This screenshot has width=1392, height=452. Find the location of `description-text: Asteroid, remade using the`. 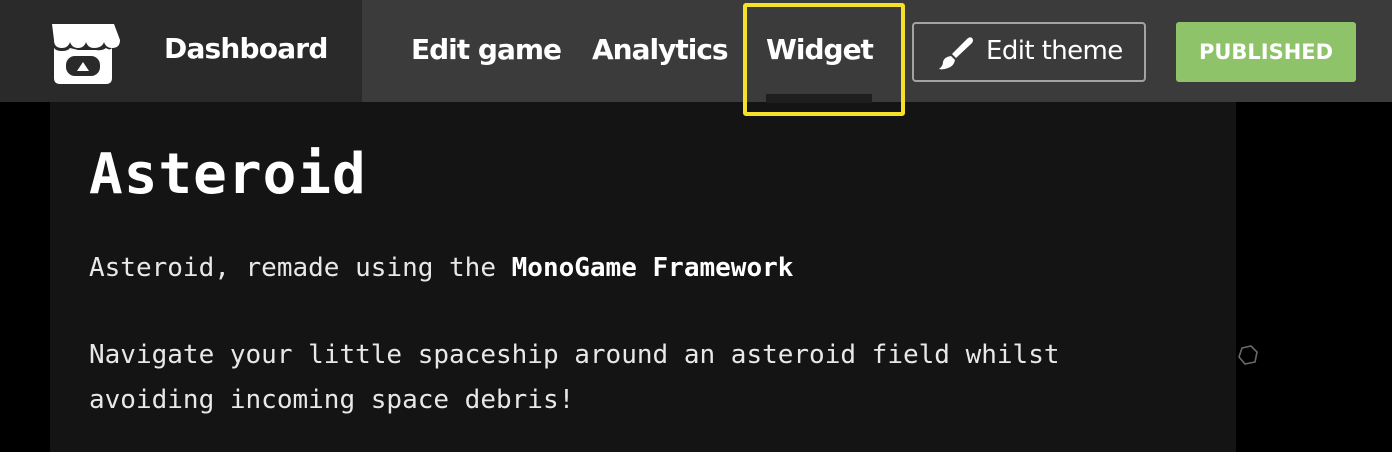

description-text: Asteroid, remade using the is located at coordinates (300, 268).